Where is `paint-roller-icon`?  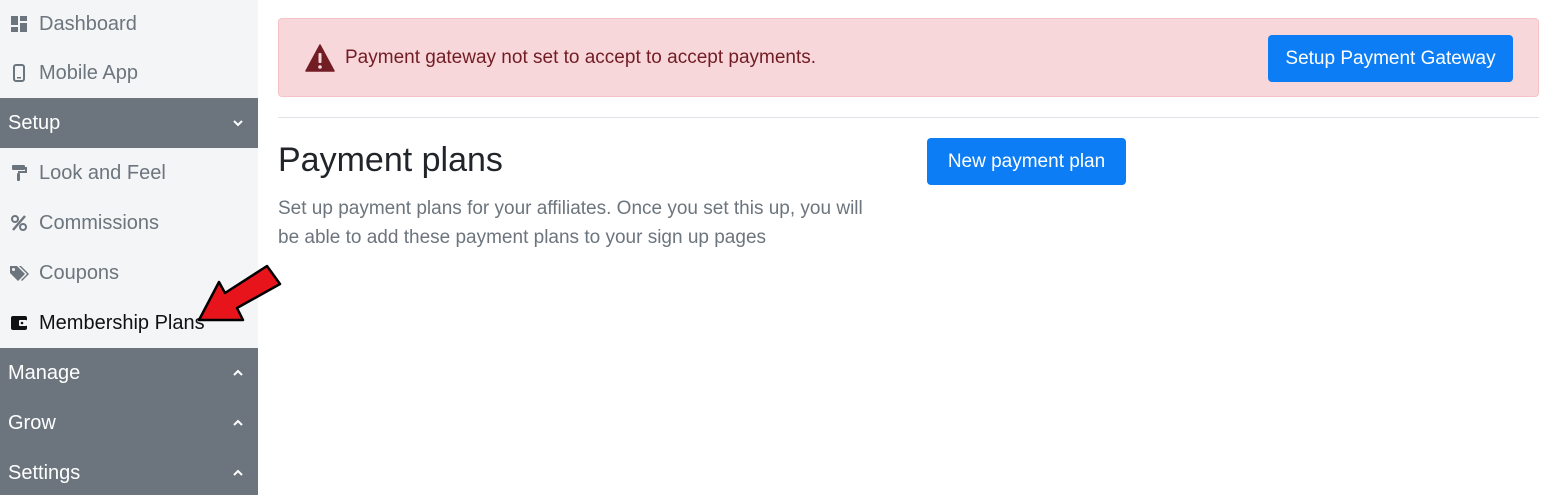 paint-roller-icon is located at coordinates (19, 173).